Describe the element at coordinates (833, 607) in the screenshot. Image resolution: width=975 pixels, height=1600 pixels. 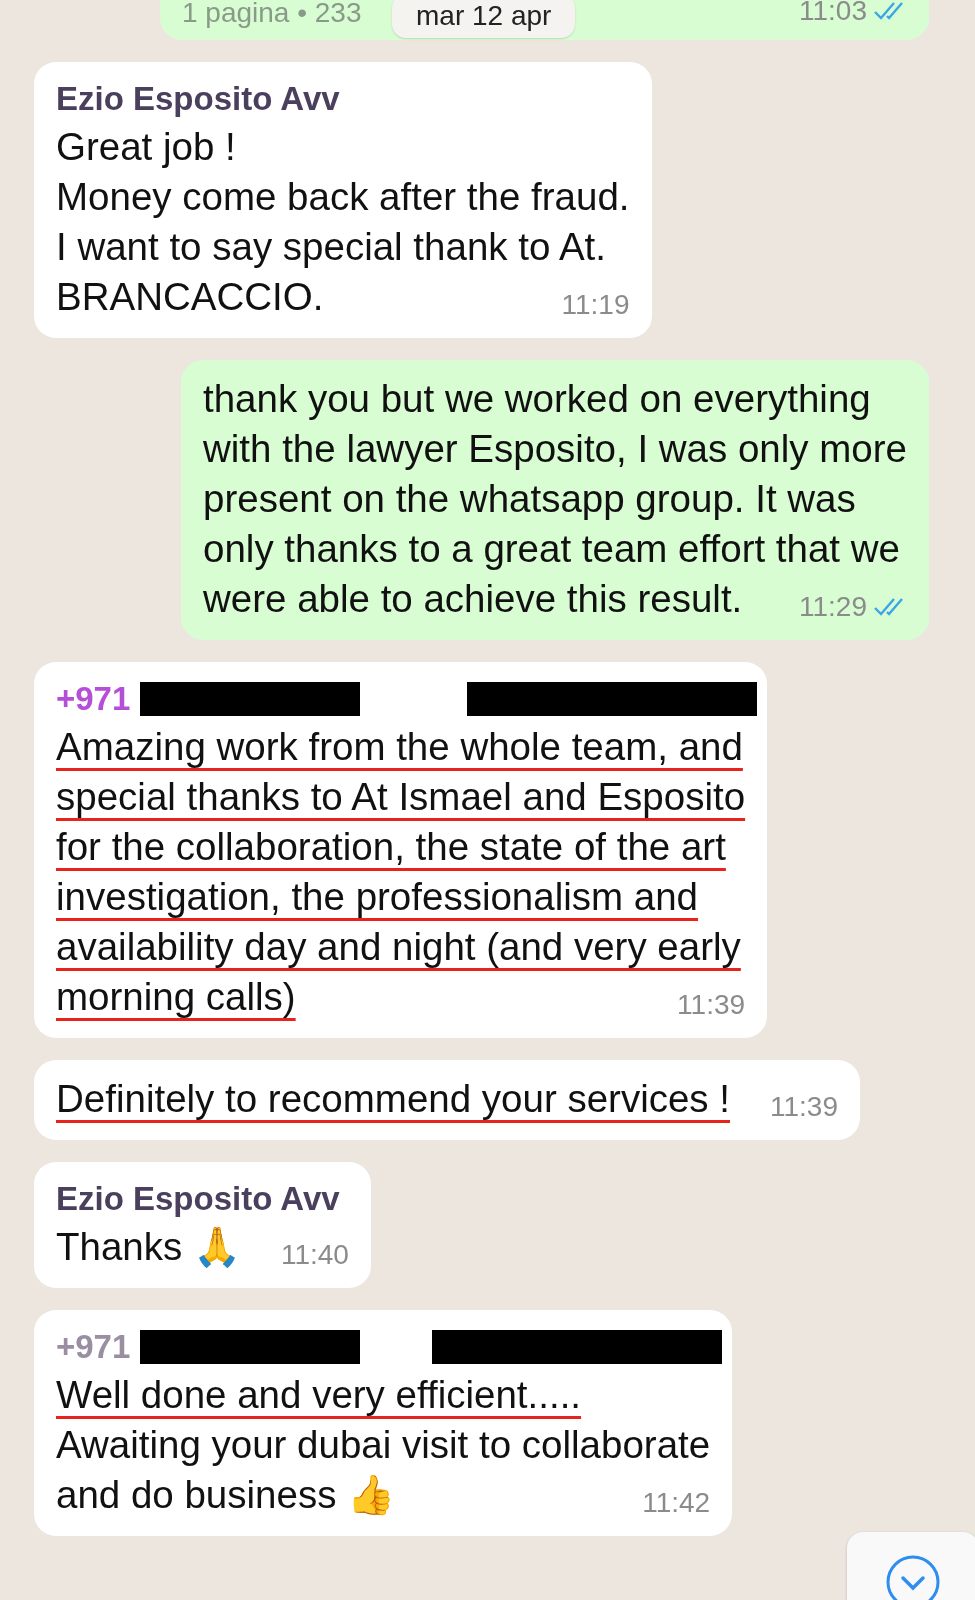
I see `message-time: 11:29` at that location.